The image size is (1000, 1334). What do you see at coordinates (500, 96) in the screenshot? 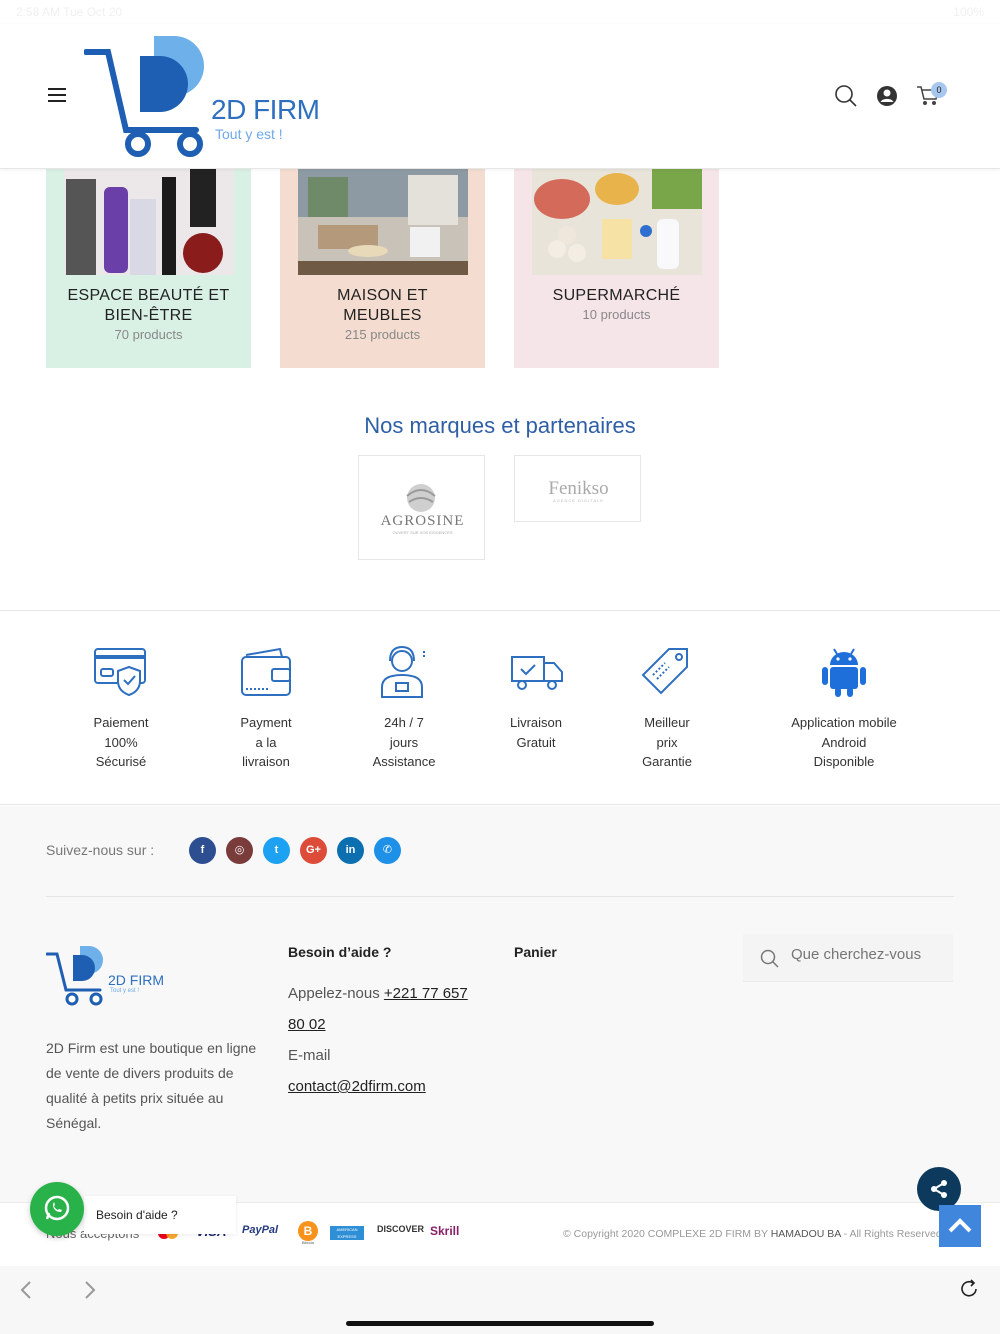
I see `site-header: 2D FIRM Tout y est ! 0` at bounding box center [500, 96].